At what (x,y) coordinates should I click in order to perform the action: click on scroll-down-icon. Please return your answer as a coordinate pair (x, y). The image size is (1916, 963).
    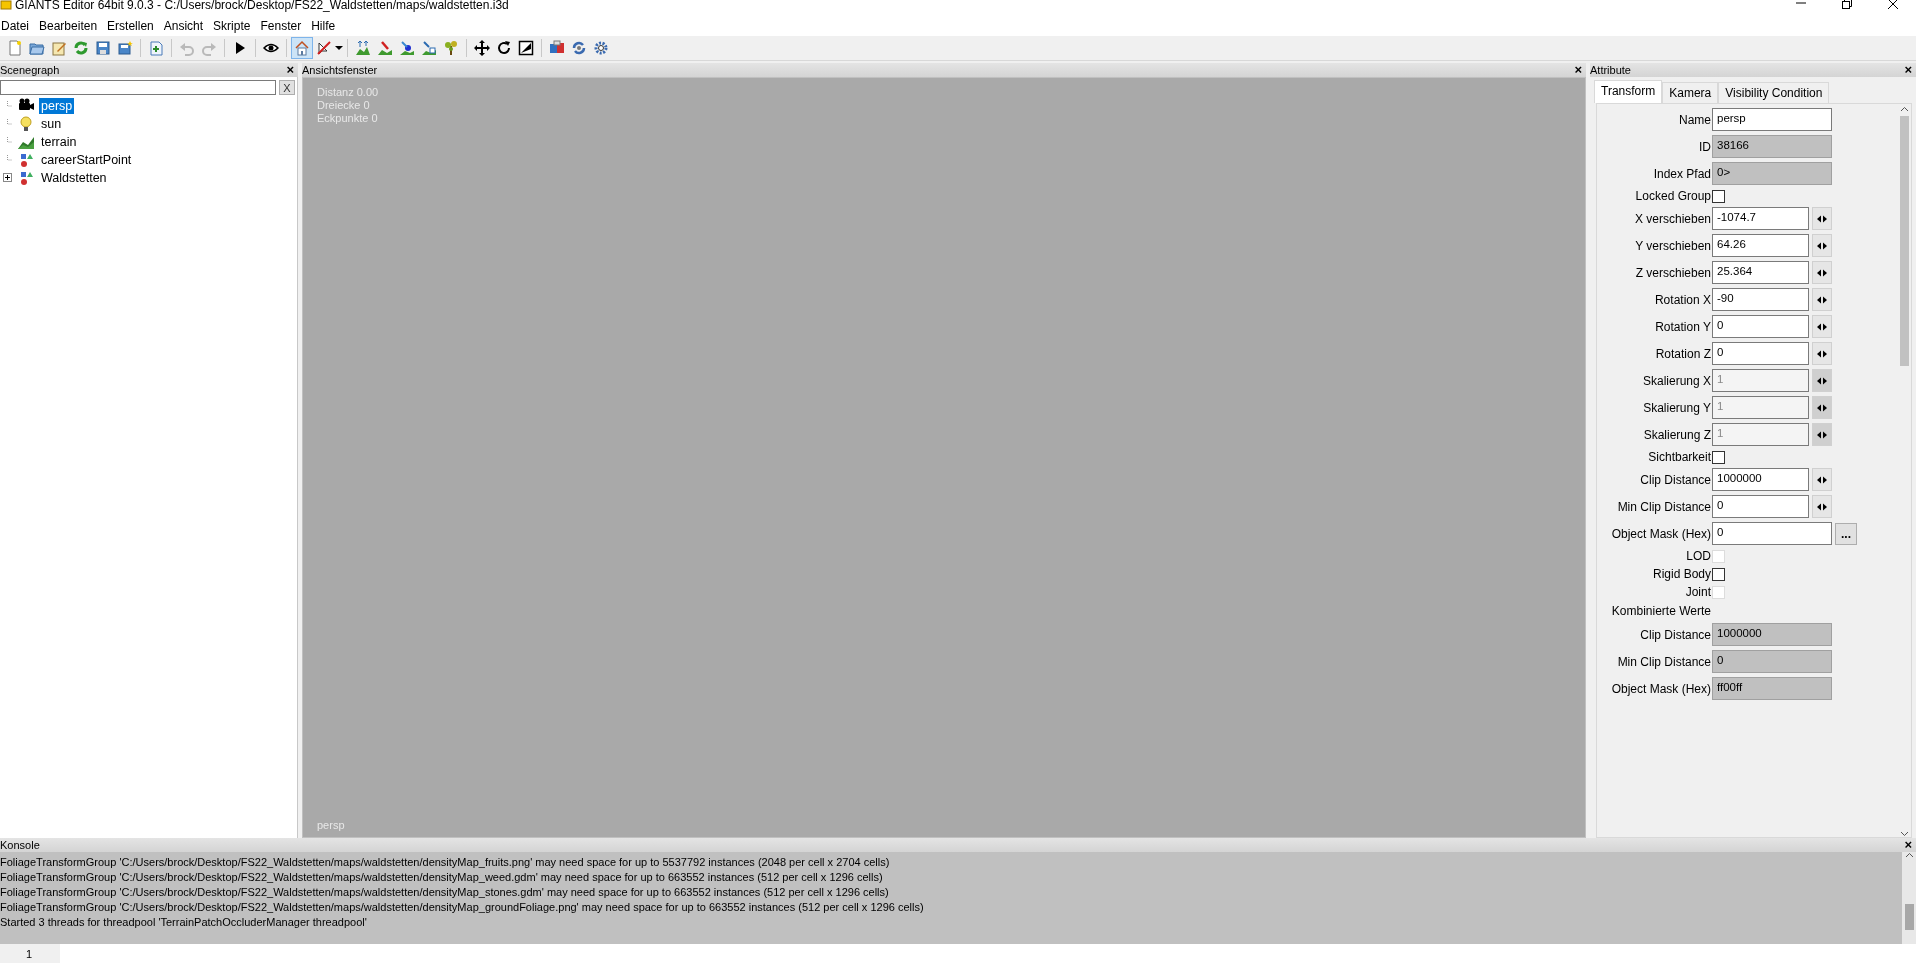
    Looking at the image, I should click on (1904, 834).